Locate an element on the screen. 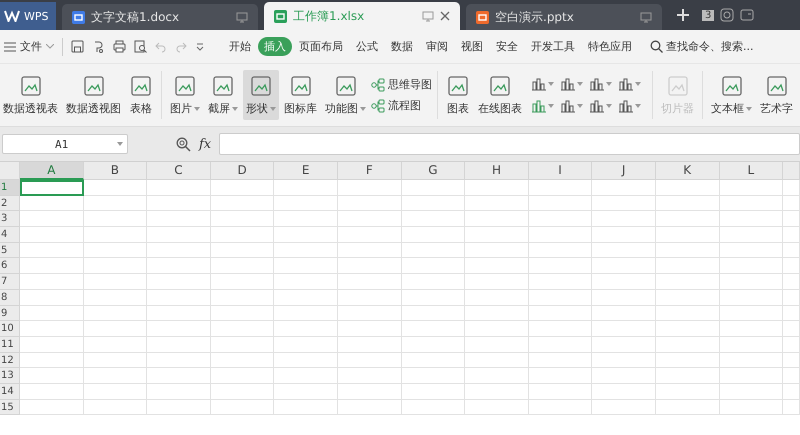 The width and height of the screenshot is (800, 435). row-header: 4 is located at coordinates (10, 235).